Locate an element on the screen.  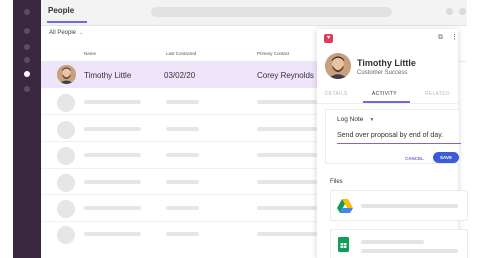
filter-label: All People is located at coordinates (63, 33).